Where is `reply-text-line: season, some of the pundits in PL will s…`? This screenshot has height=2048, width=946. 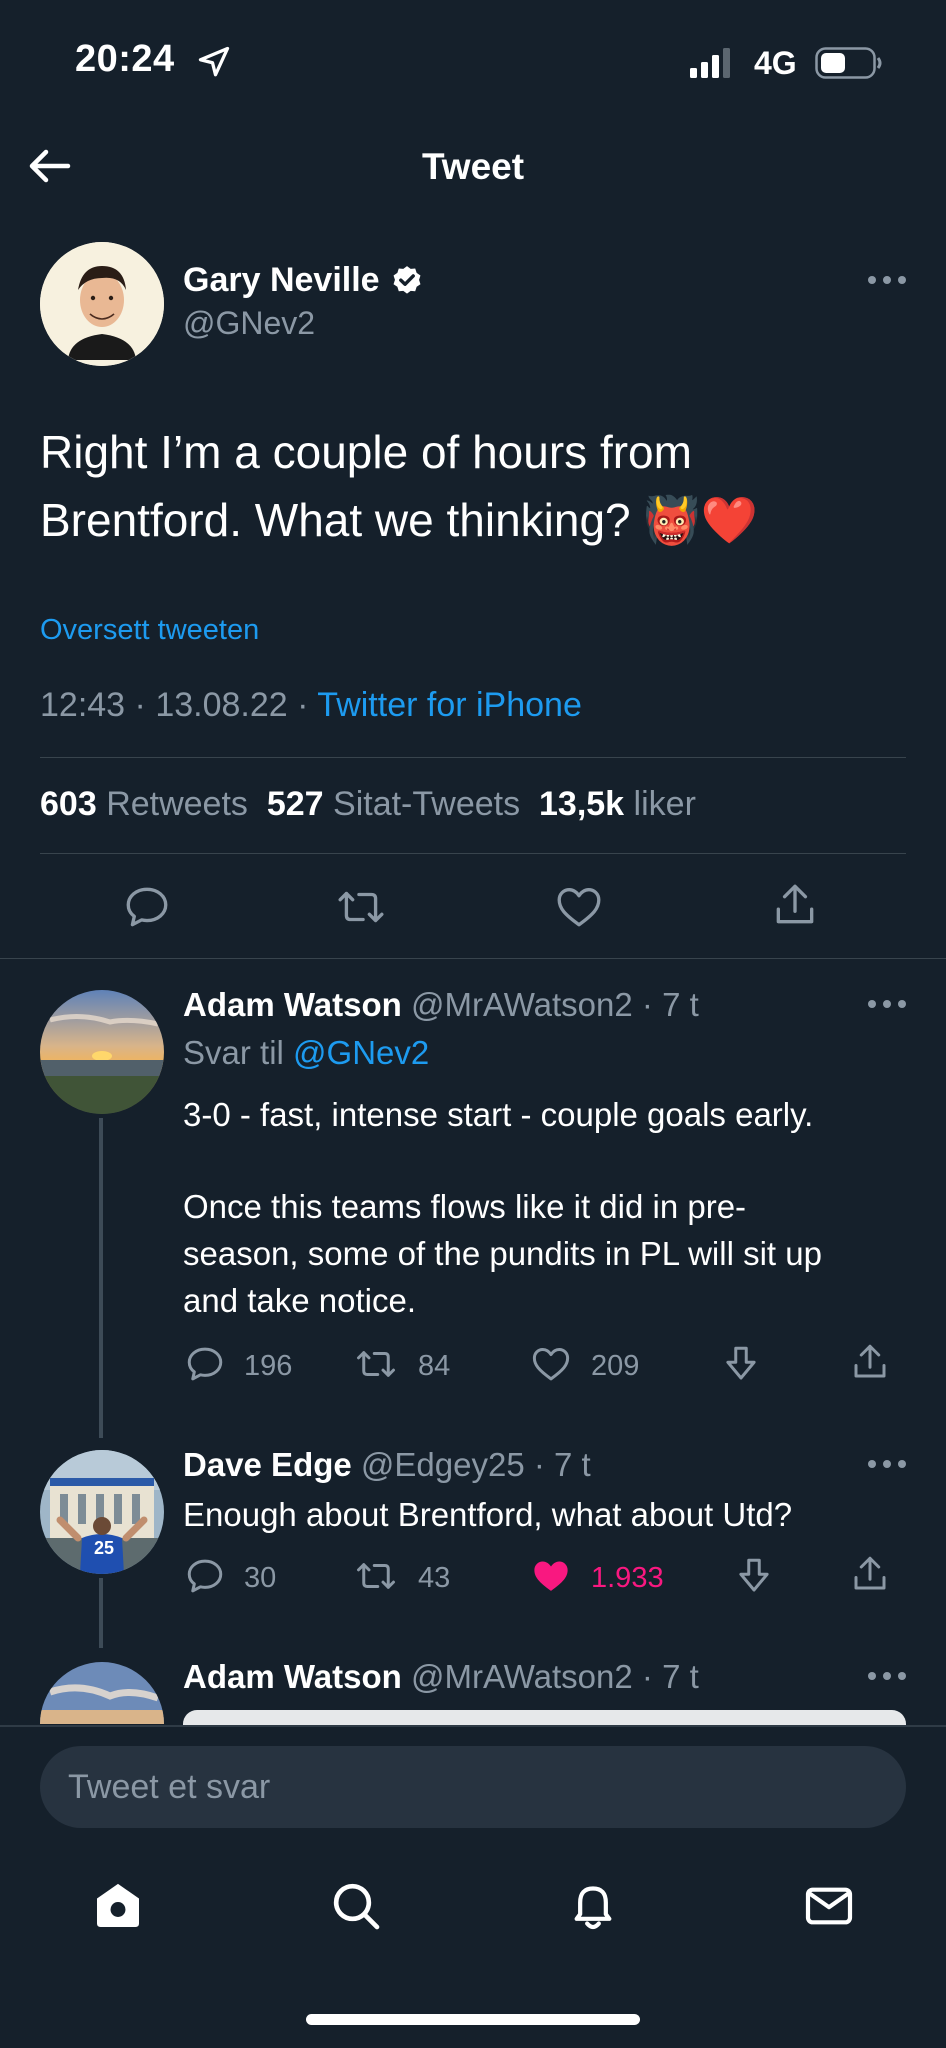 reply-text-line: season, some of the pundits in PL will s… is located at coordinates (502, 1253).